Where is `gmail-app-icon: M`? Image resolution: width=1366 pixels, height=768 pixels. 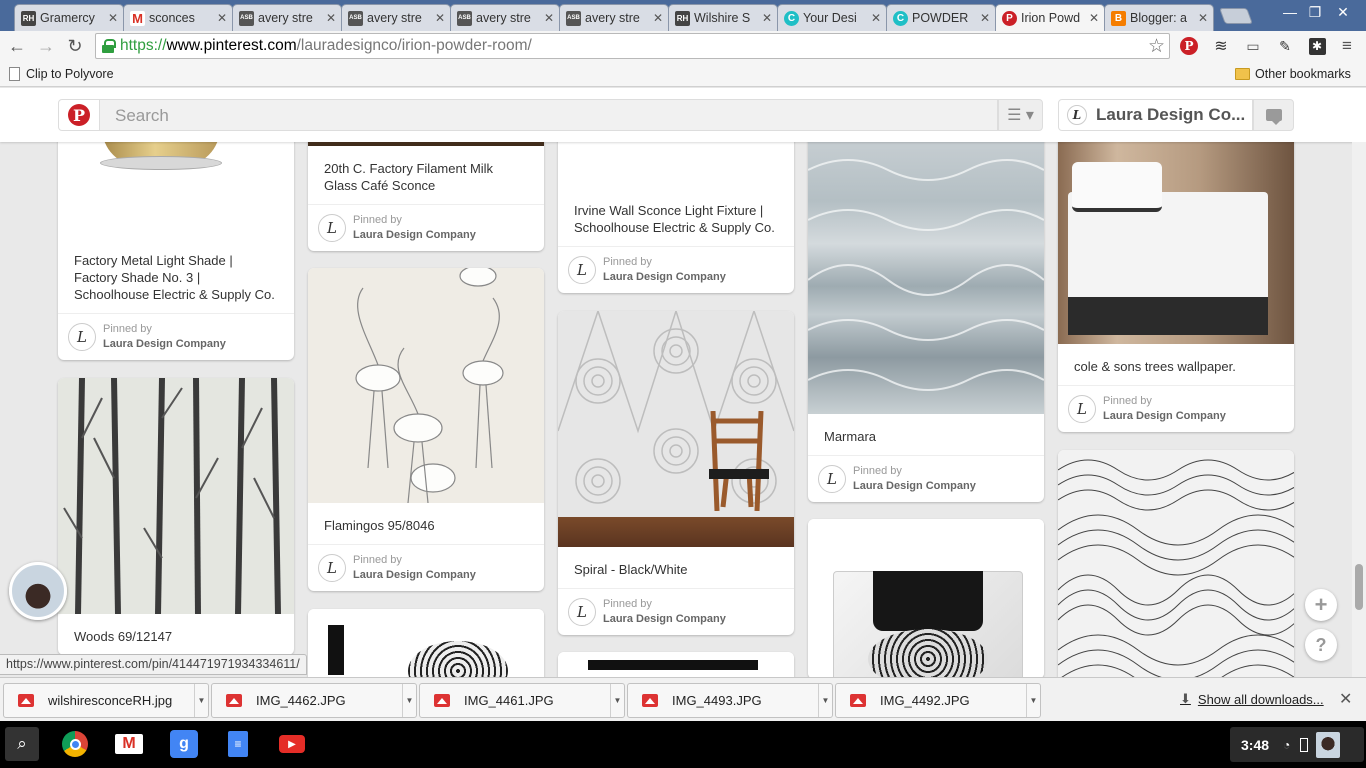
gmail-app-icon: M is located at coordinates (129, 744).